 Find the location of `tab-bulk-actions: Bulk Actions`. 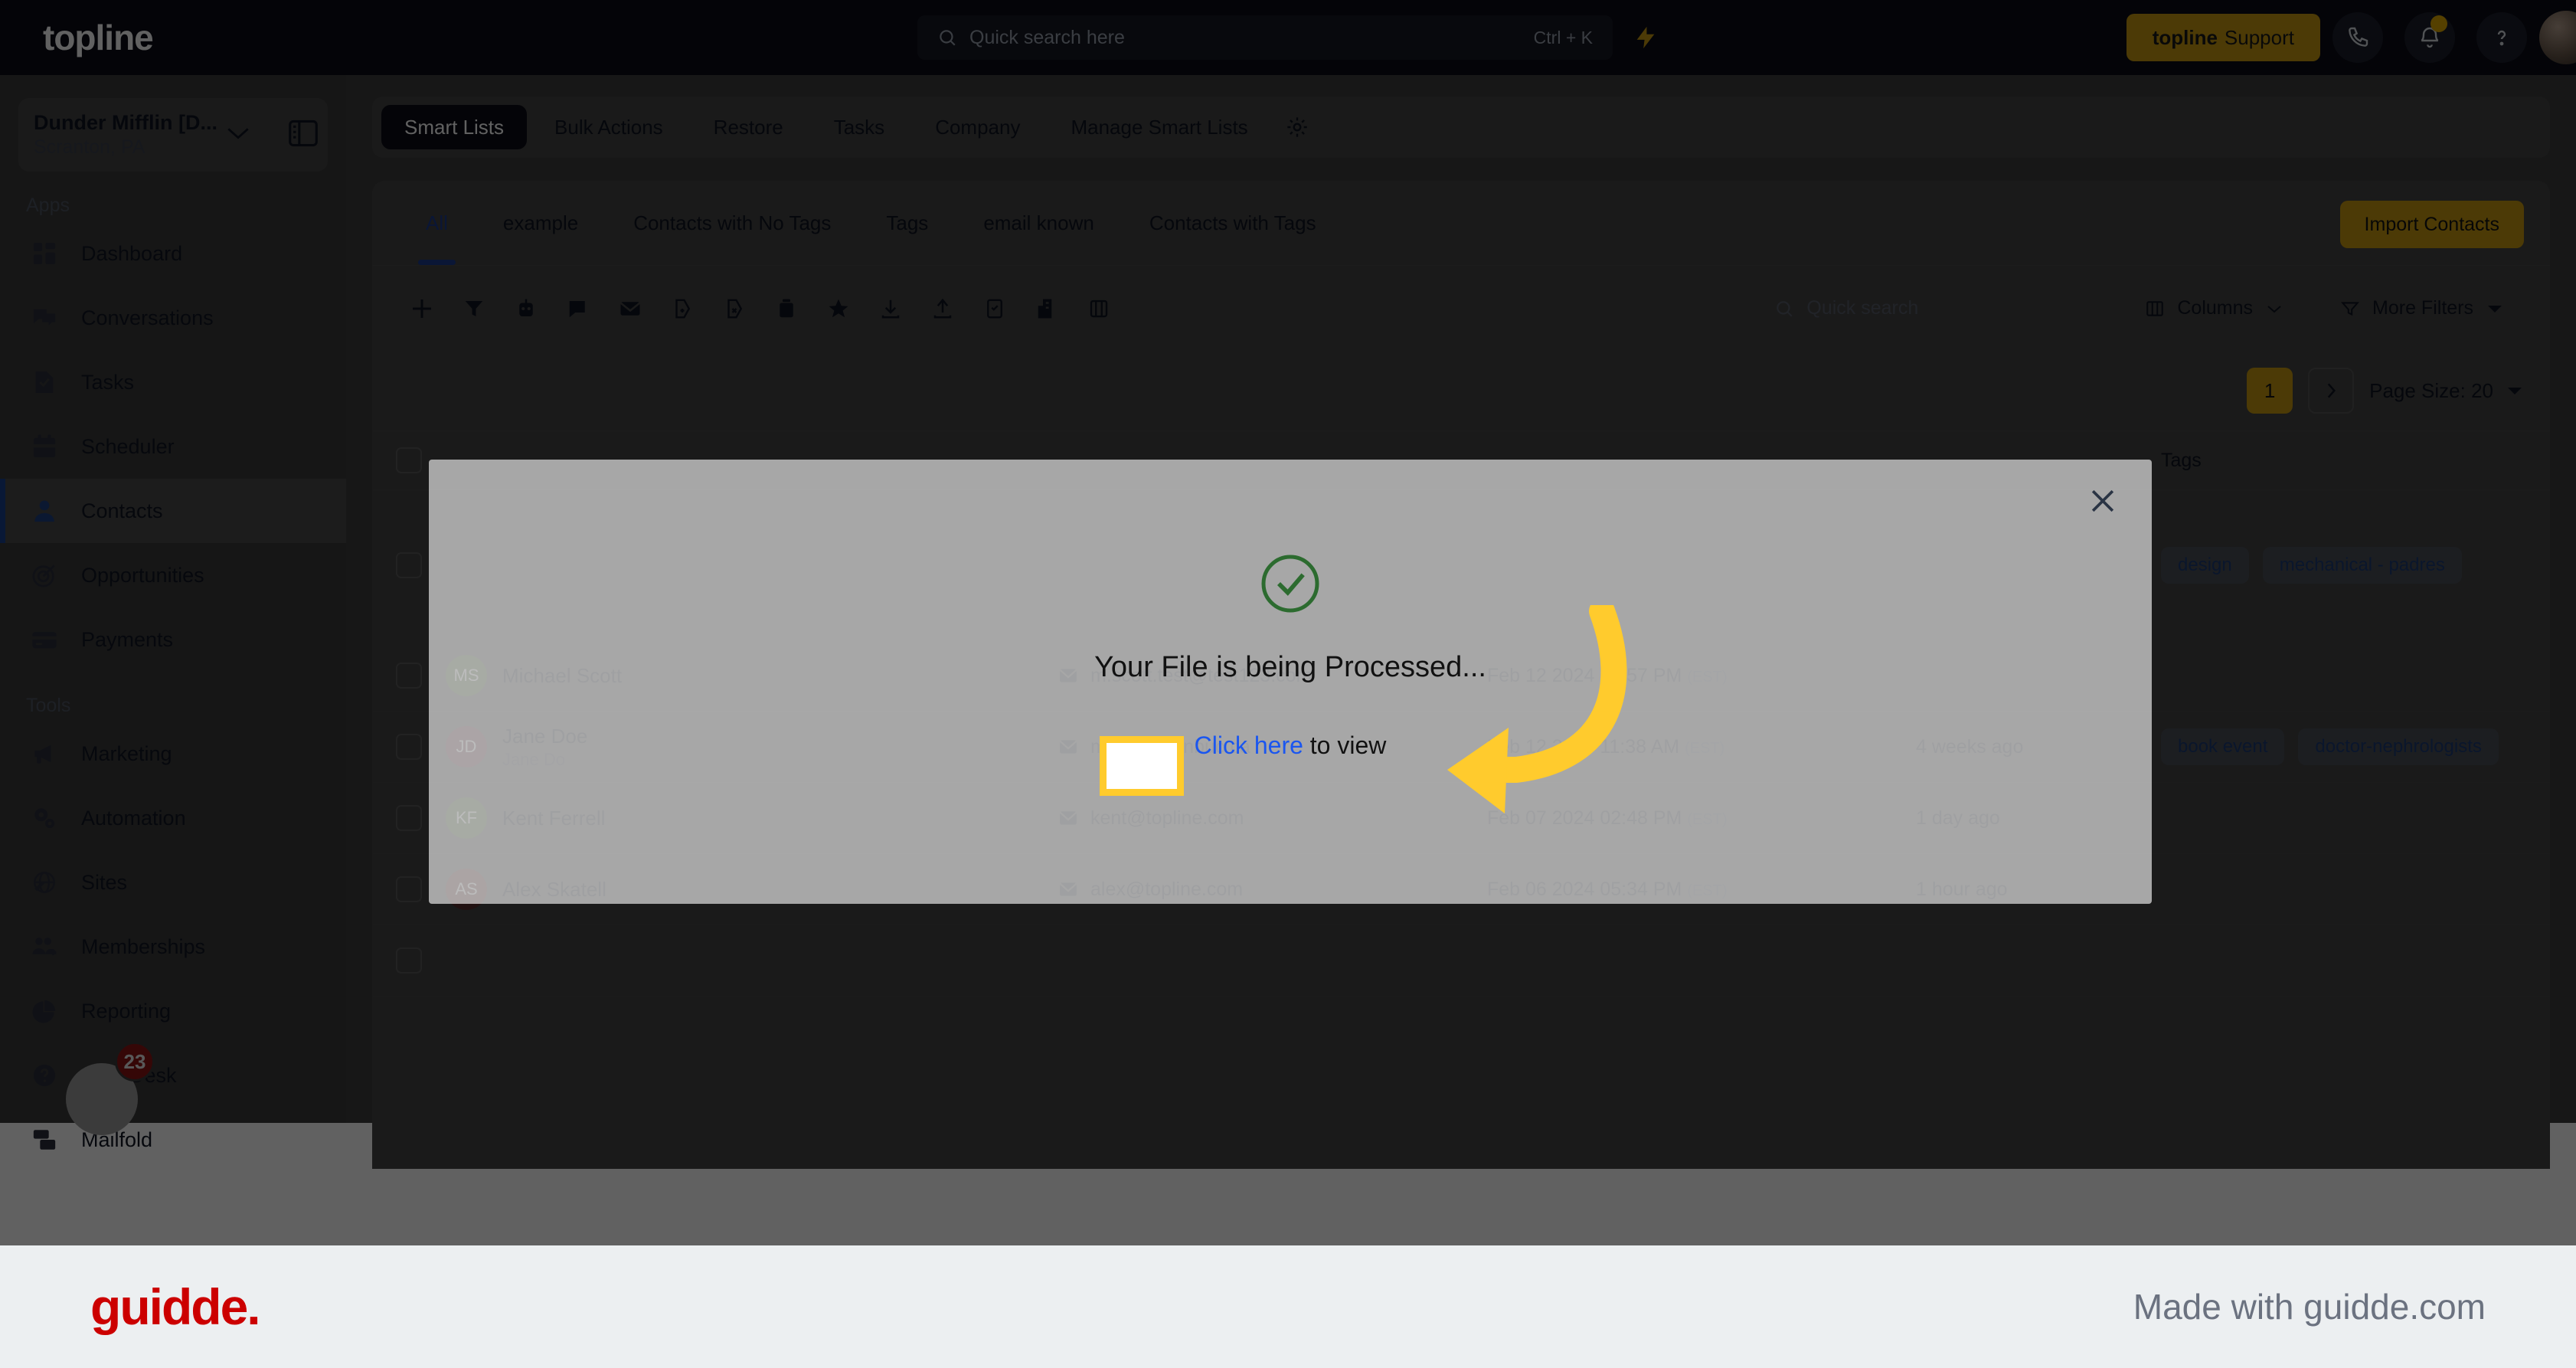

tab-bulk-actions: Bulk Actions is located at coordinates (608, 127).